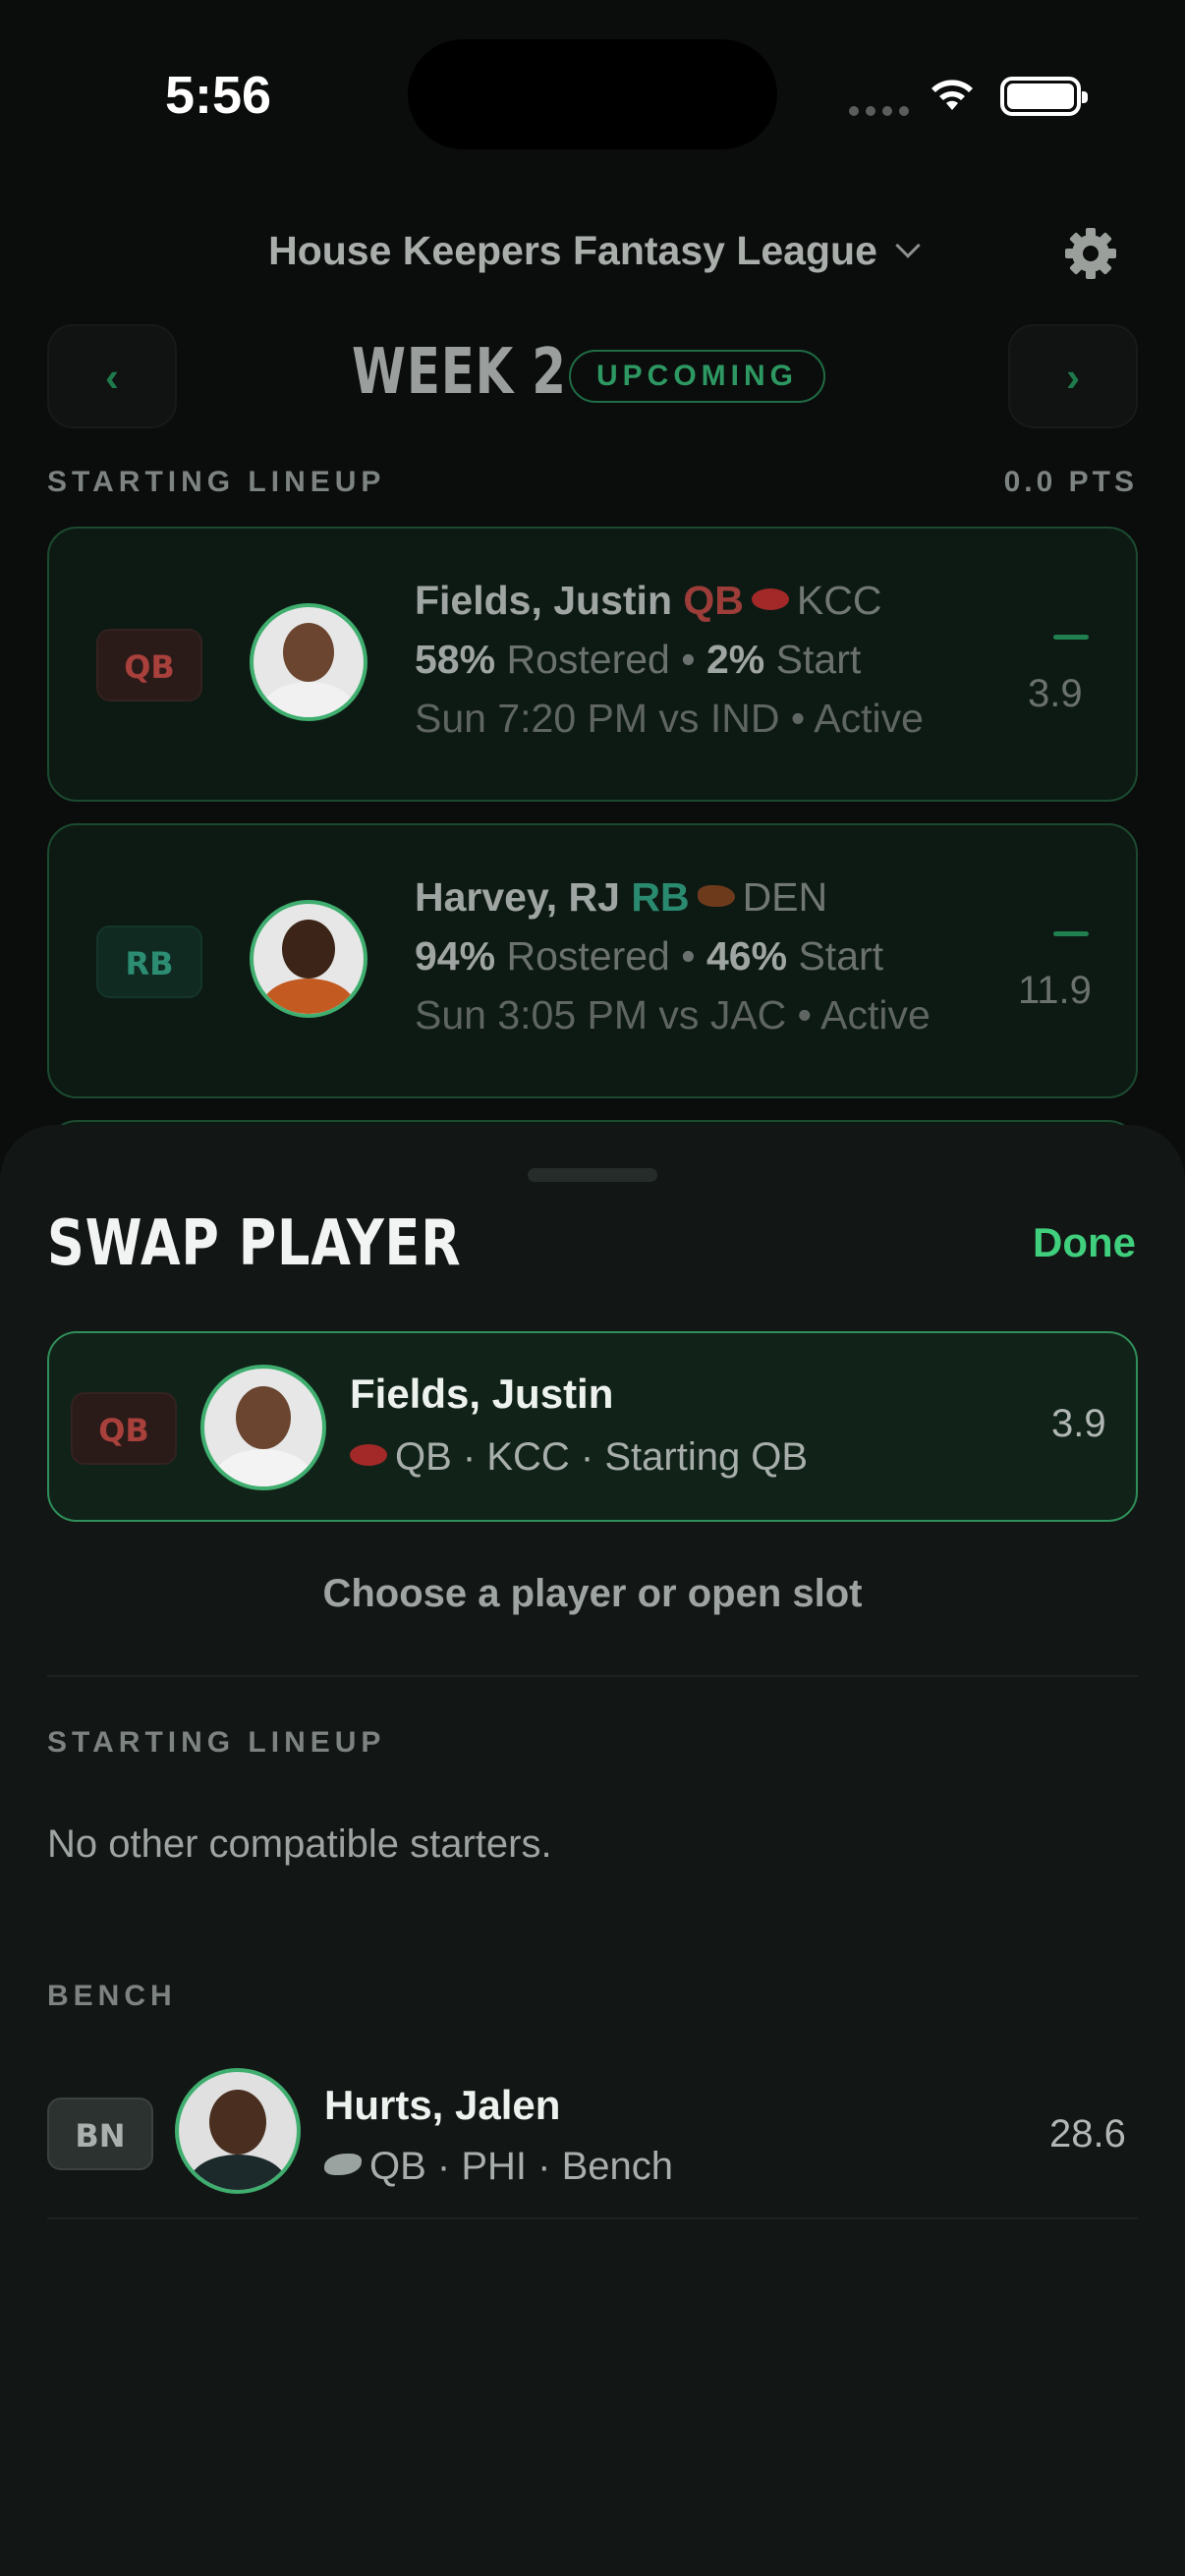 The width and height of the screenshot is (1185, 2576). I want to click on projected-points: 11.9, so click(1055, 990).